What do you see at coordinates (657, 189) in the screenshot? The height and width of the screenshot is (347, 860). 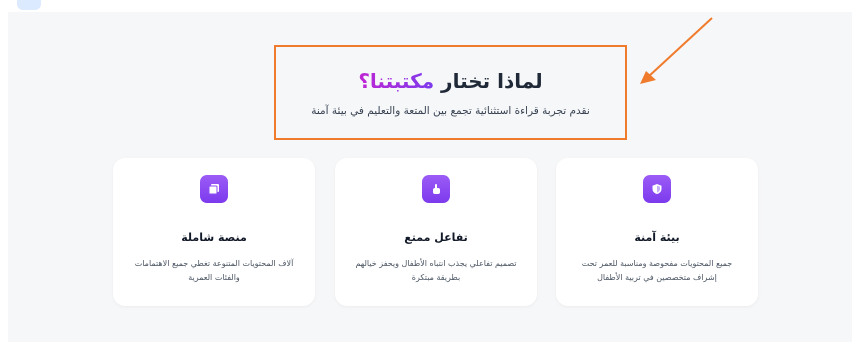 I see `shield-icon` at bounding box center [657, 189].